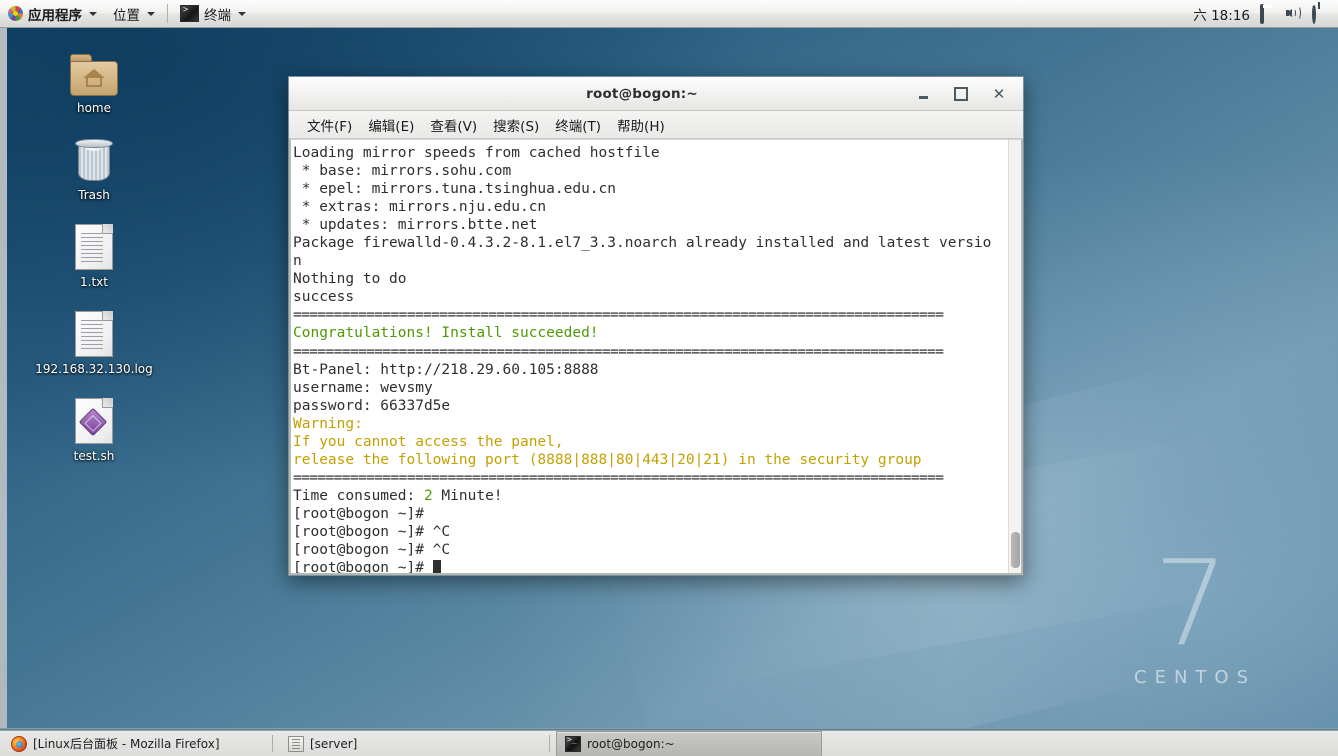 This screenshot has height=756, width=1338. I want to click on terminal-line: success, so click(324, 297).